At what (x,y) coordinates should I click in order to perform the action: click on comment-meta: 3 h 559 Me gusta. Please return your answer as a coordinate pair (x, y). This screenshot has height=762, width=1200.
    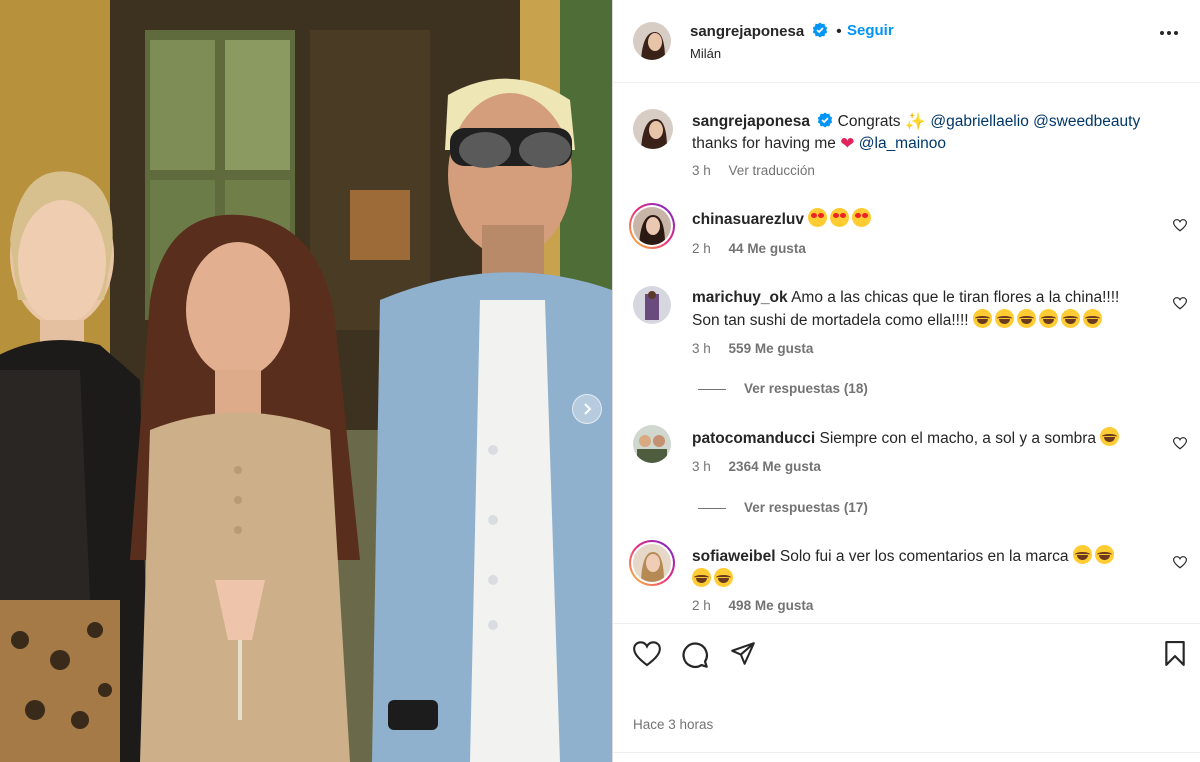
    Looking at the image, I should click on (759, 348).